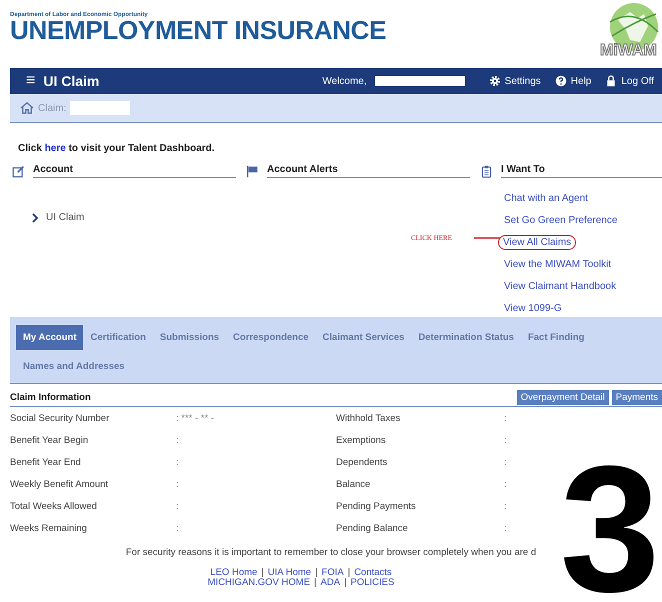 The width and height of the screenshot is (662, 602). What do you see at coordinates (50, 337) in the screenshot?
I see `nav-tab: My Account` at bounding box center [50, 337].